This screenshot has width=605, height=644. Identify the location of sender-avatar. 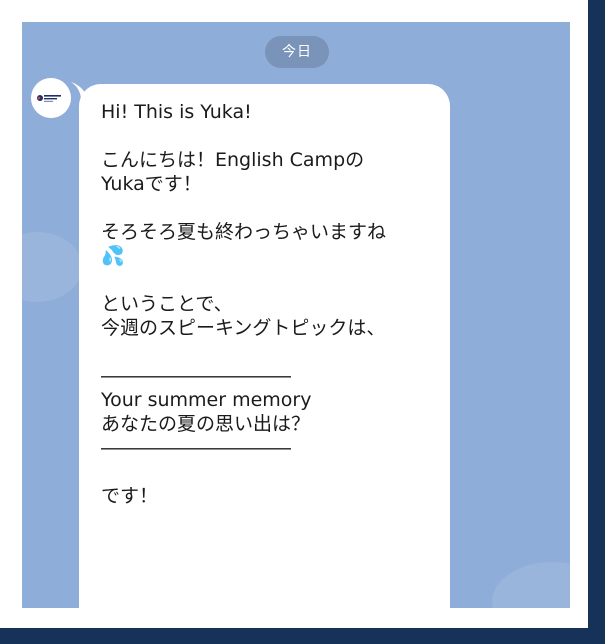
(51, 98).